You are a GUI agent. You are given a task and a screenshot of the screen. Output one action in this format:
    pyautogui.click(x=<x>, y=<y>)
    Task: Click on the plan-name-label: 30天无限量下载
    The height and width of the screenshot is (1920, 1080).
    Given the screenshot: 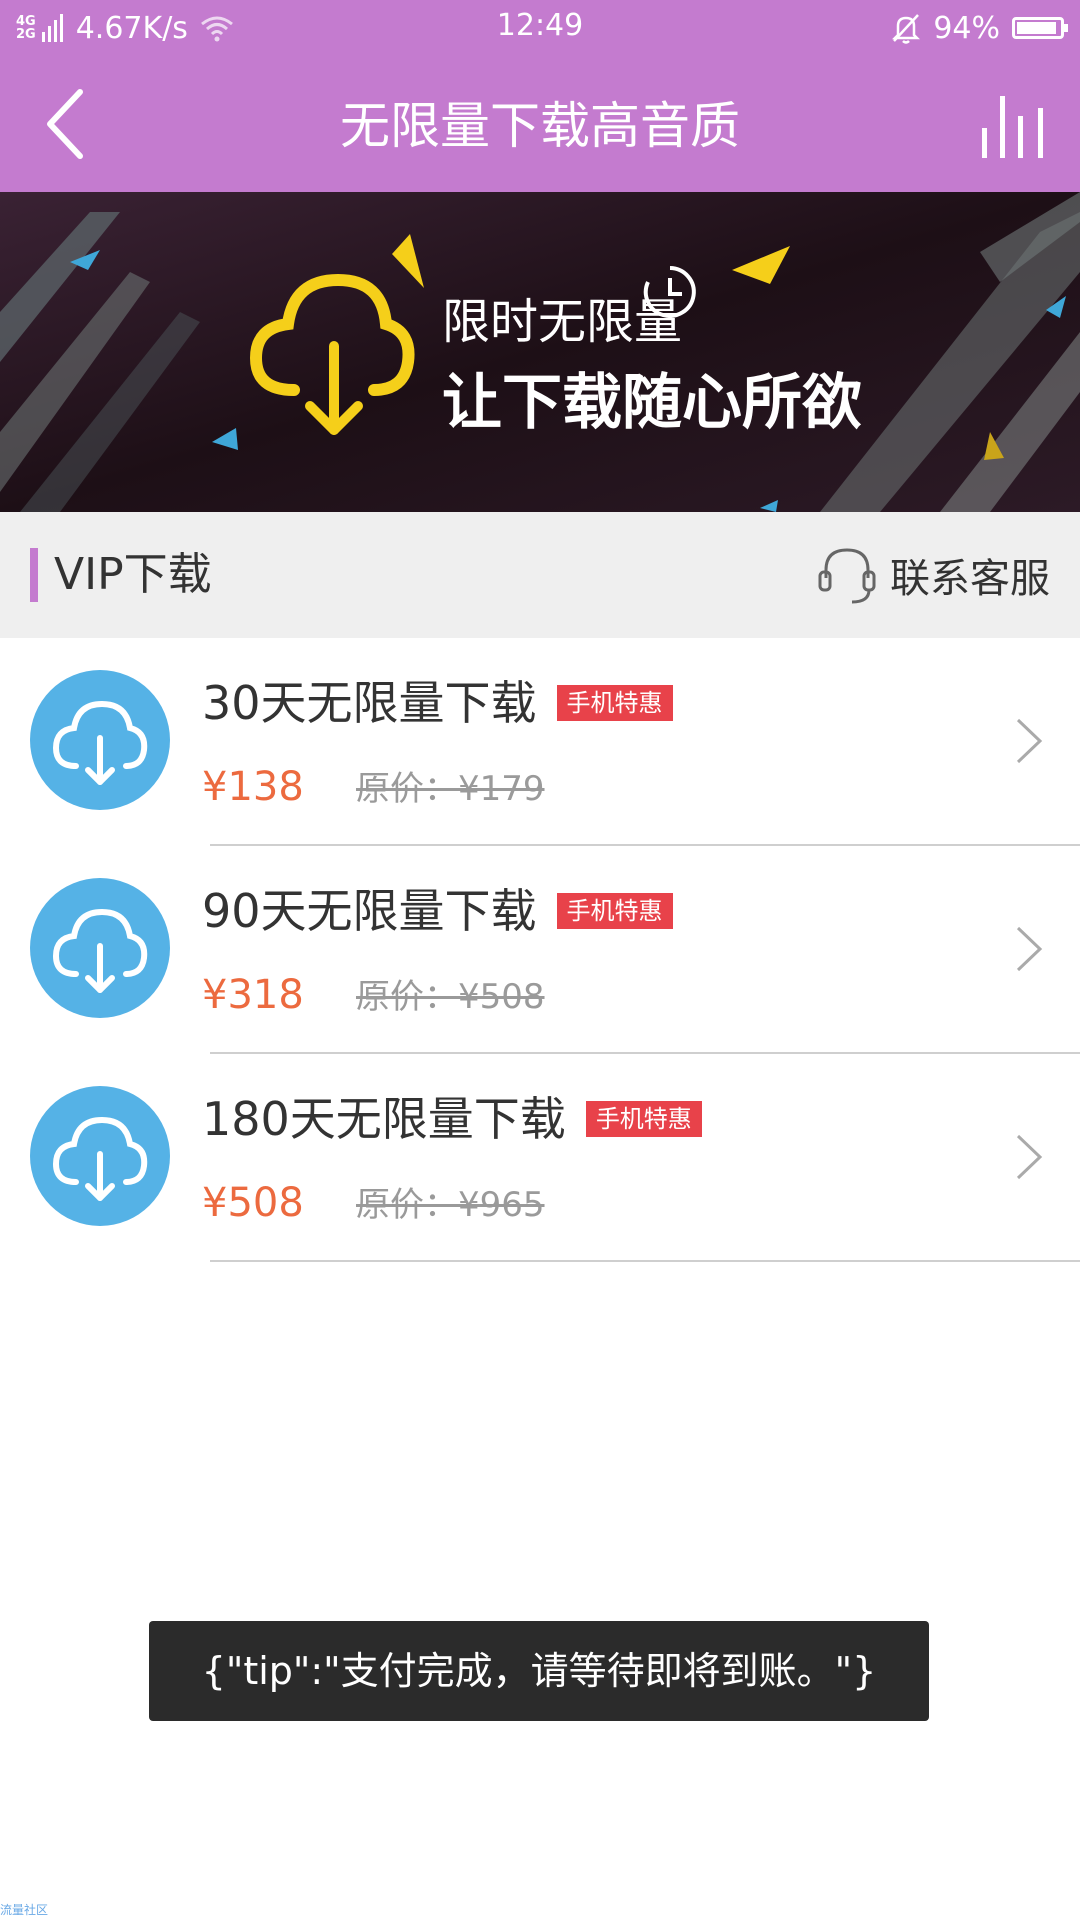 What is the action you would take?
    pyautogui.click(x=369, y=703)
    